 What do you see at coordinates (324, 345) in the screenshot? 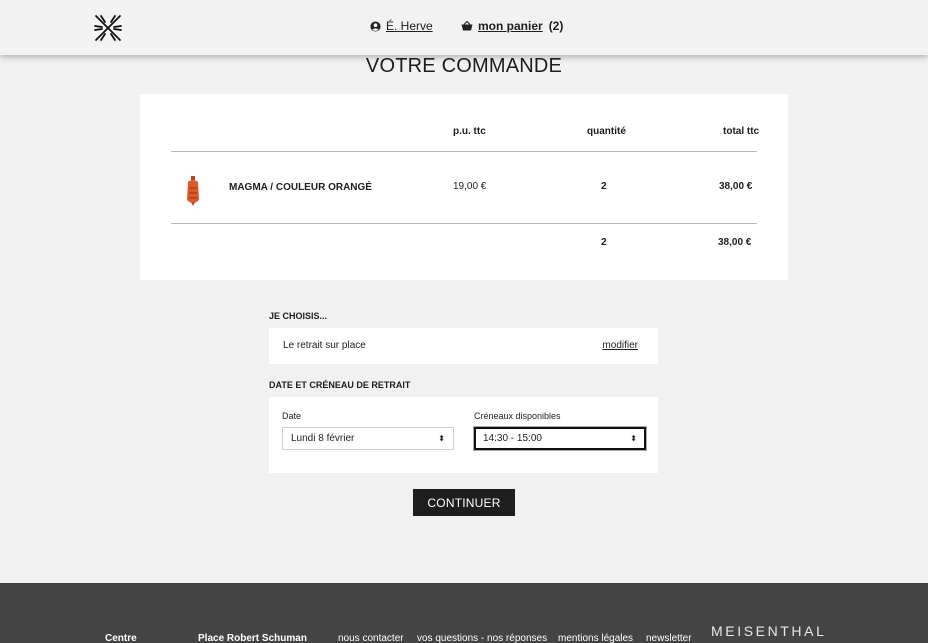
I see `pickup-method-text: Le retrait sur place` at bounding box center [324, 345].